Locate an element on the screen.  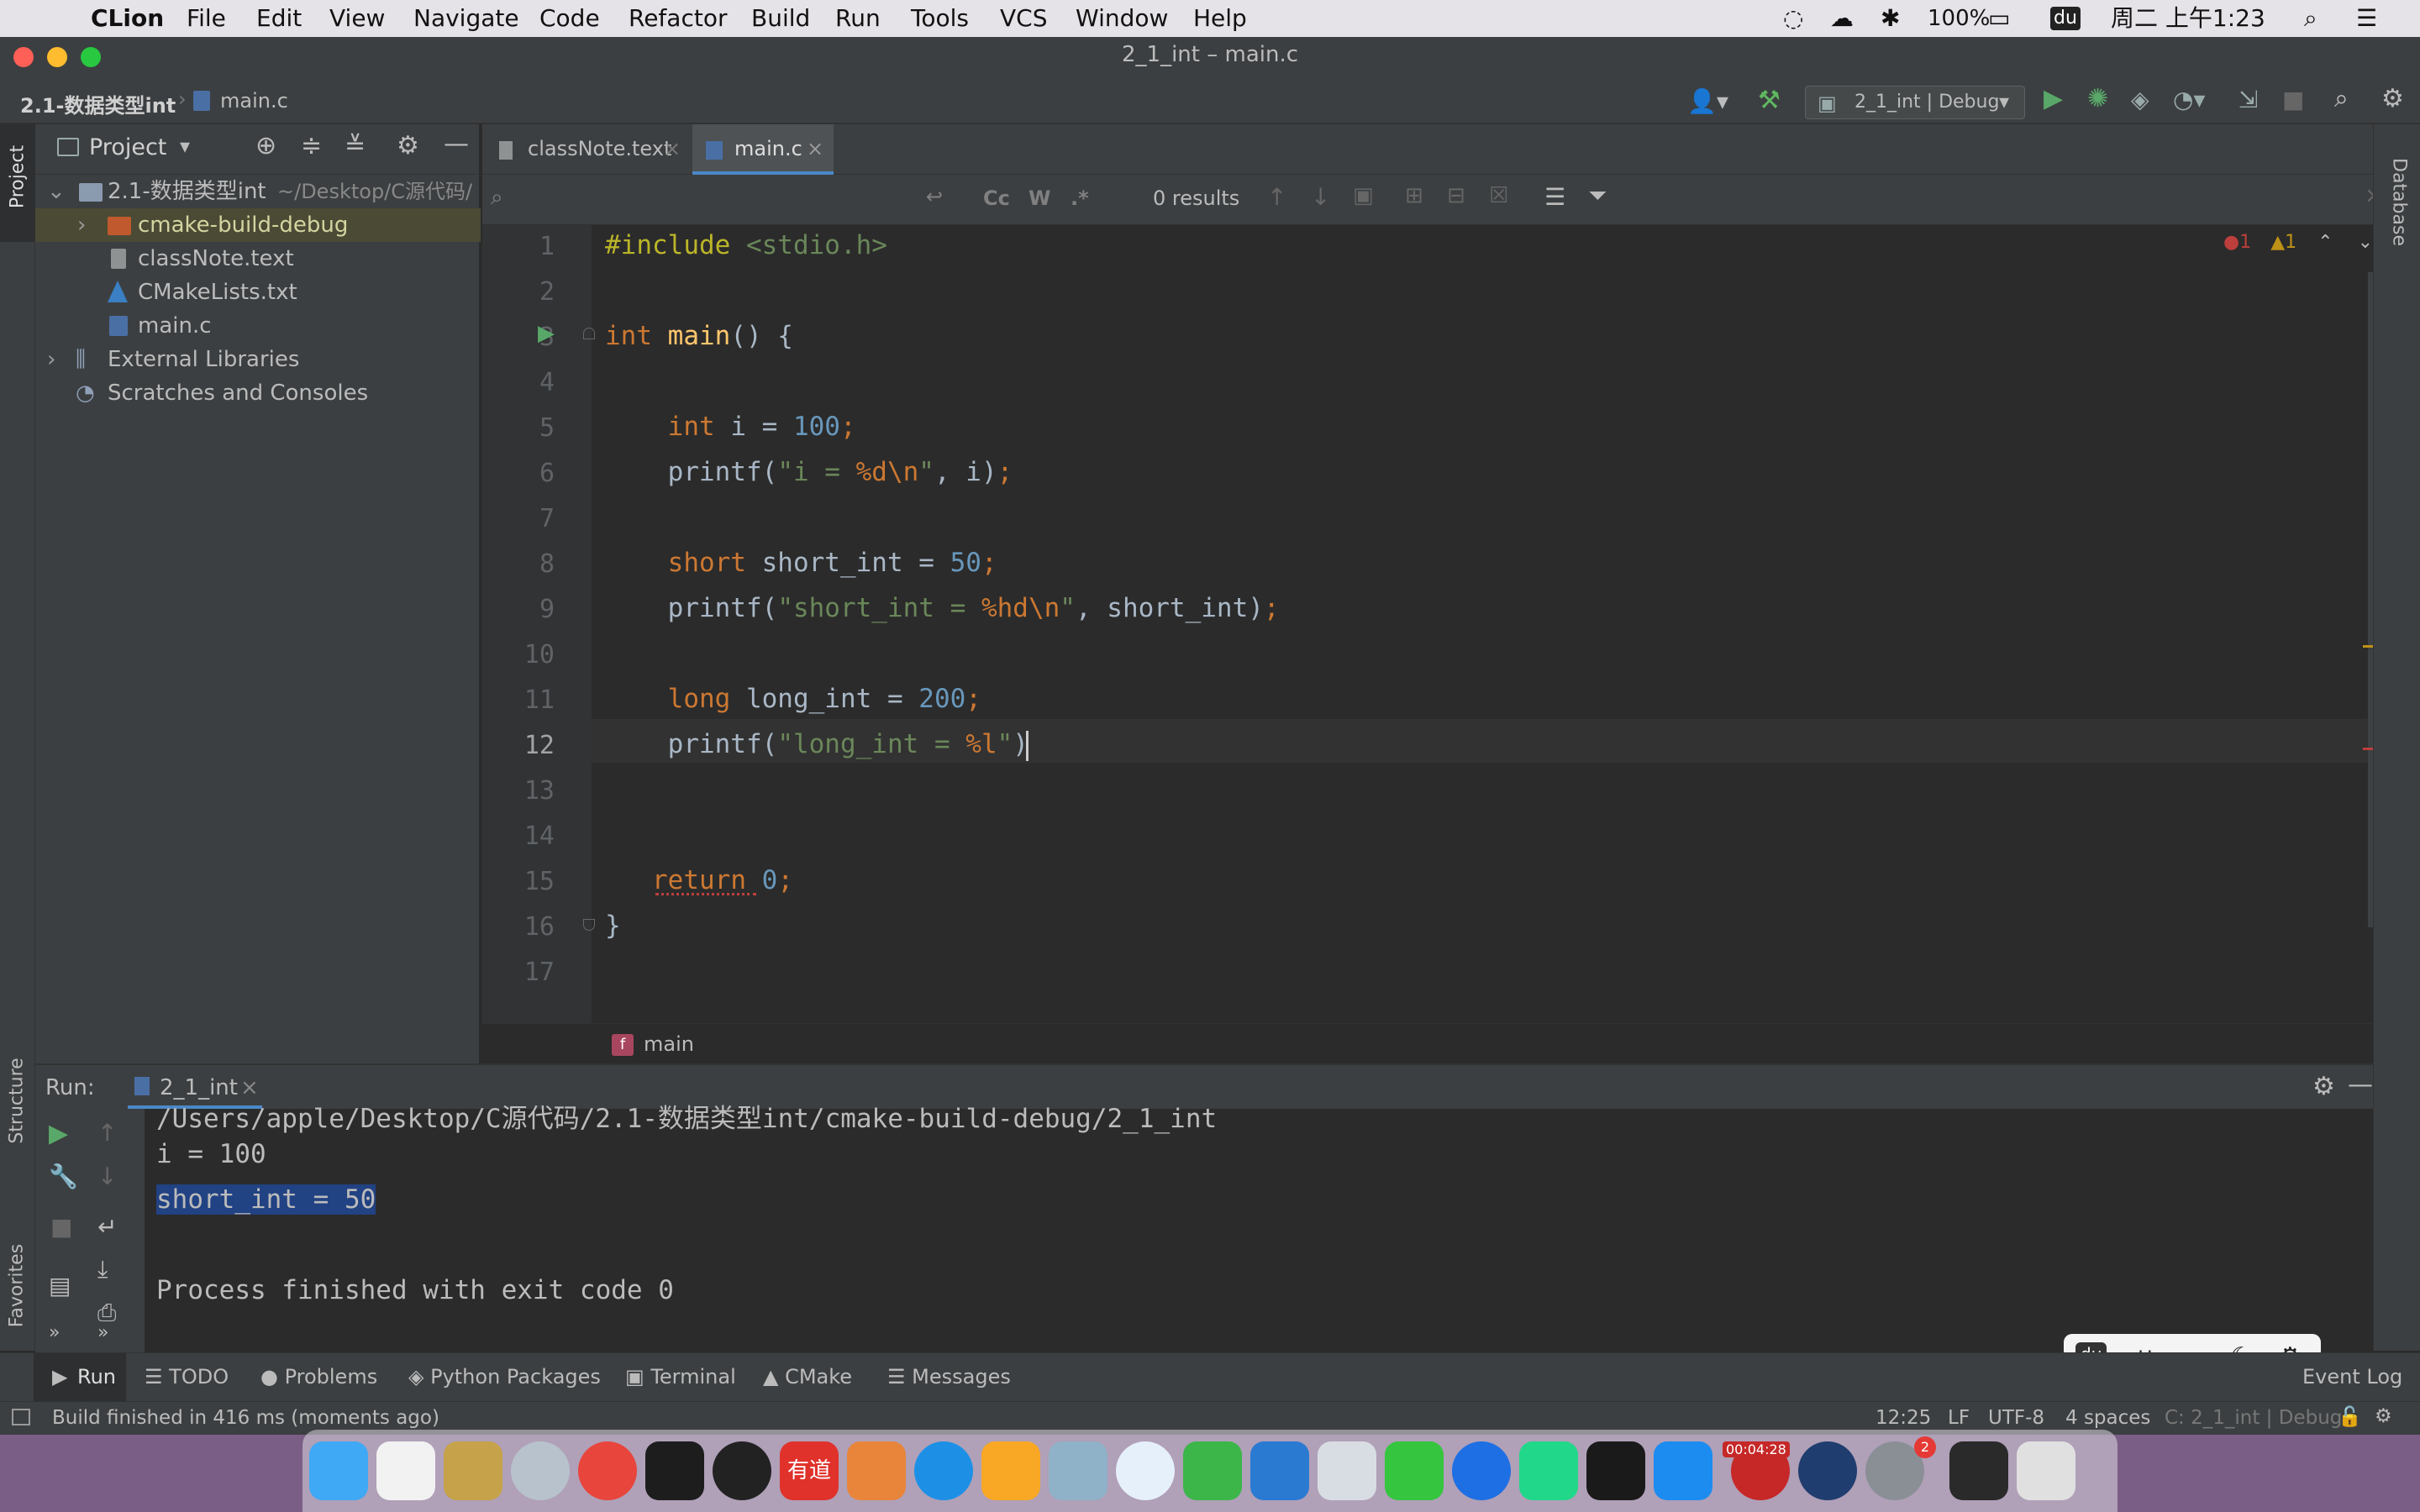
tool-tab-python-packages: ◈ Python Packages is located at coordinates (505, 1377).